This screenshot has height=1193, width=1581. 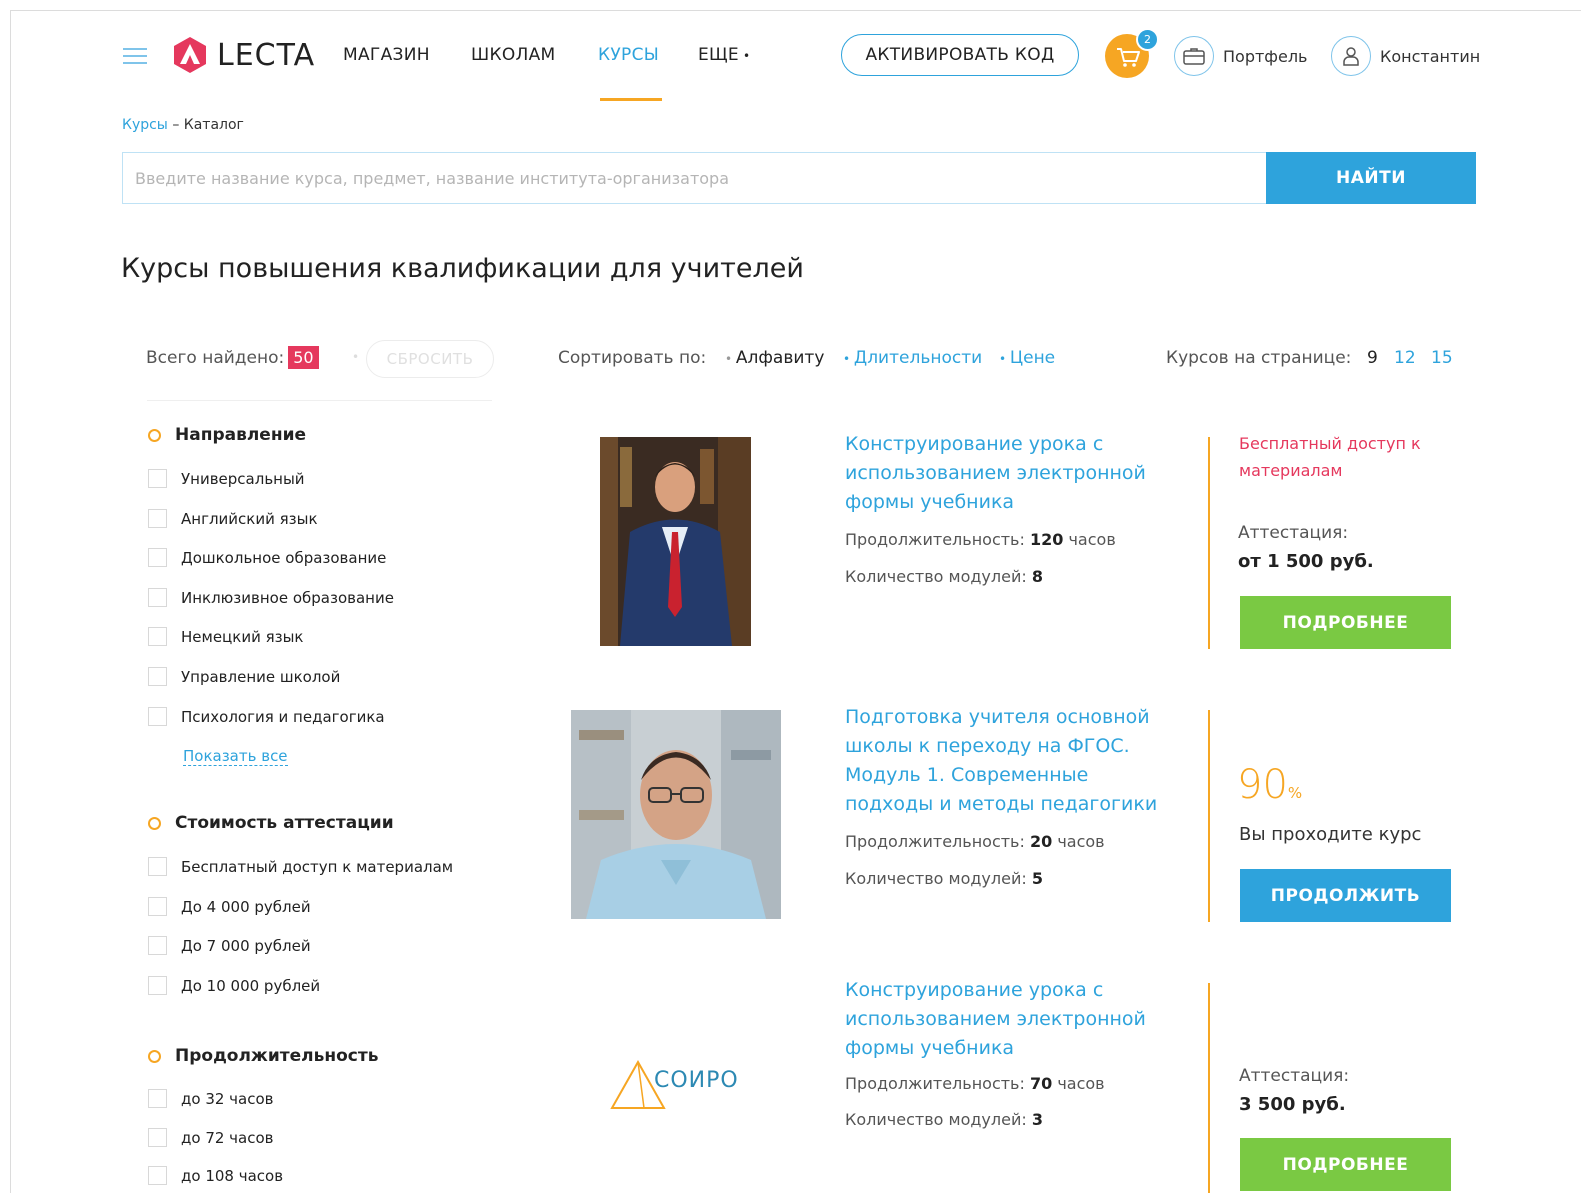 What do you see at coordinates (1032, 358) in the screenshot?
I see `sort-price-label: Цене` at bounding box center [1032, 358].